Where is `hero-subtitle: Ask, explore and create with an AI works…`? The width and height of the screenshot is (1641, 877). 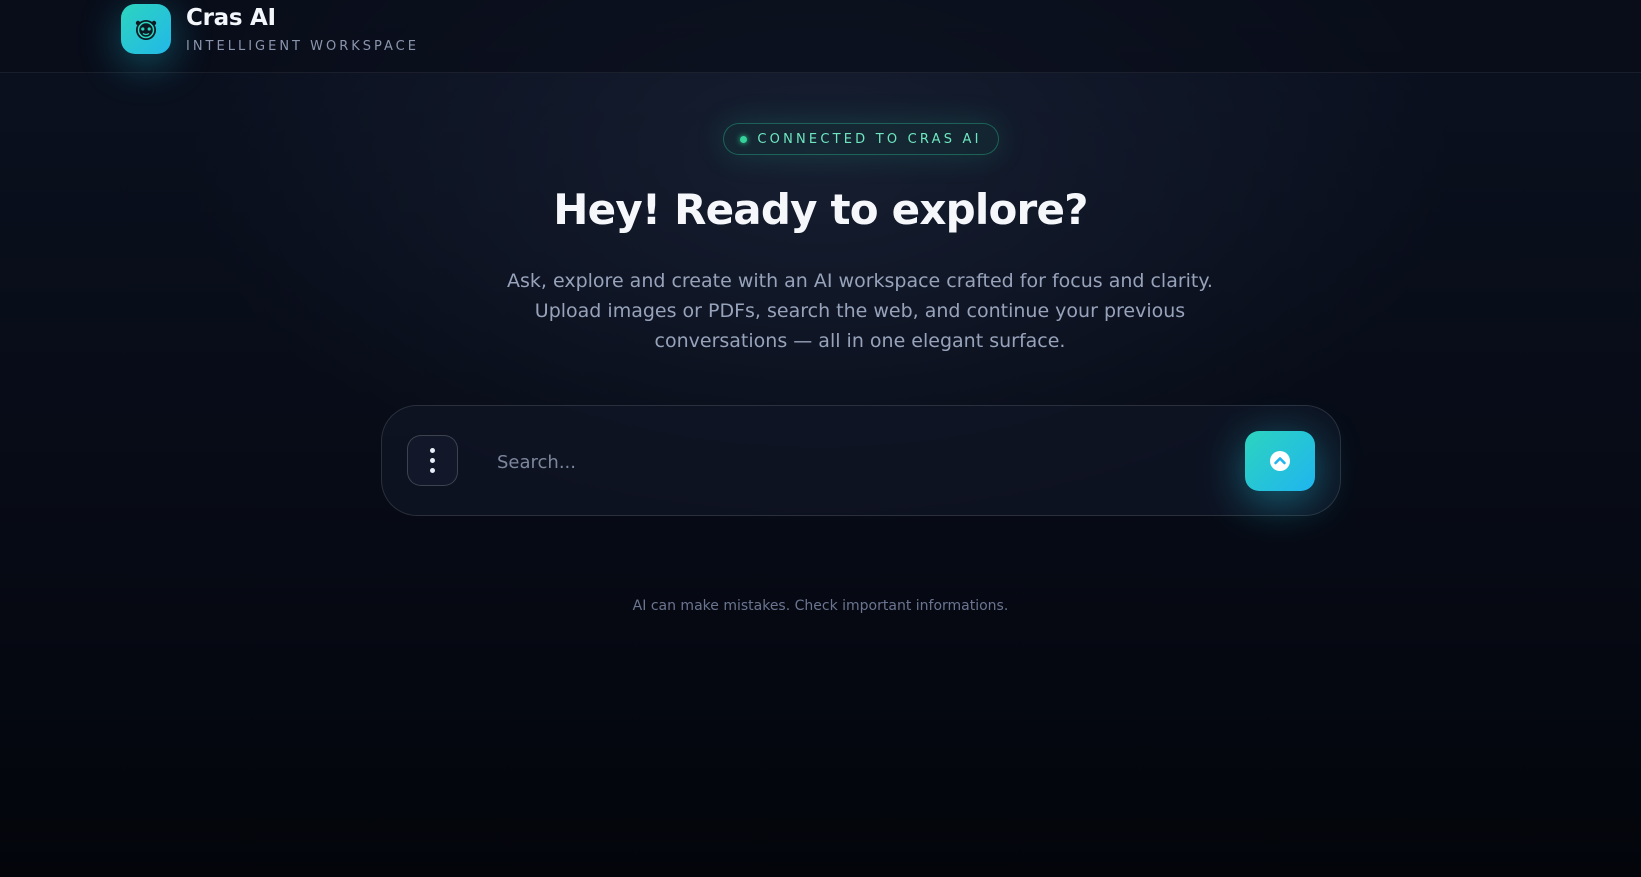 hero-subtitle: Ask, explore and create with an AI works… is located at coordinates (860, 311).